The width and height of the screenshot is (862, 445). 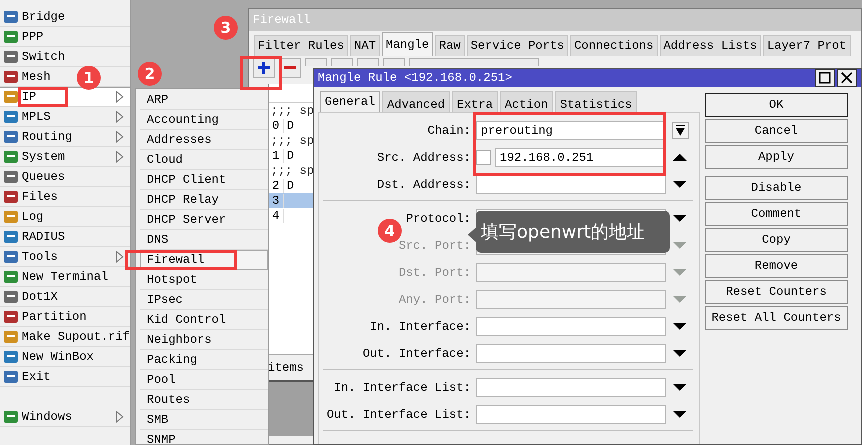 I want to click on menu-item: Routing, so click(x=65, y=137).